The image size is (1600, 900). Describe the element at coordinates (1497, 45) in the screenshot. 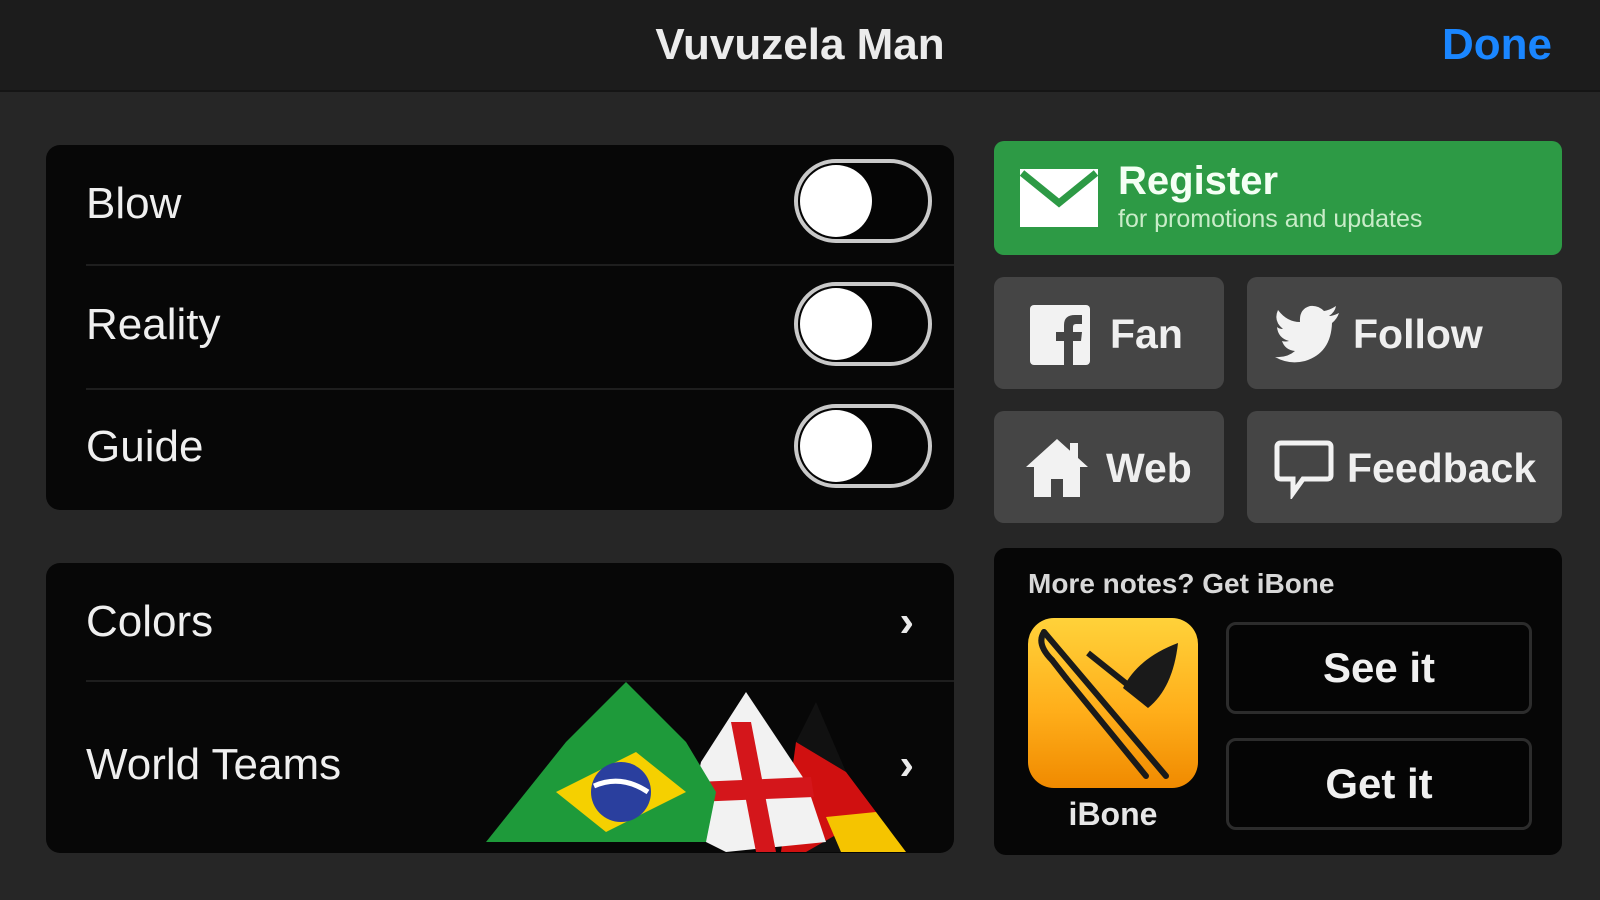

I see `done-button: Done` at that location.